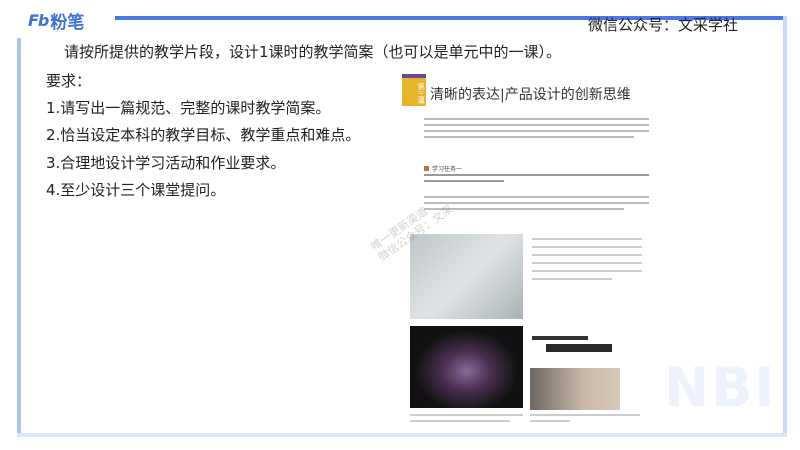 This screenshot has height=450, width=800. I want to click on nbi-watermark: NBI, so click(720, 387).